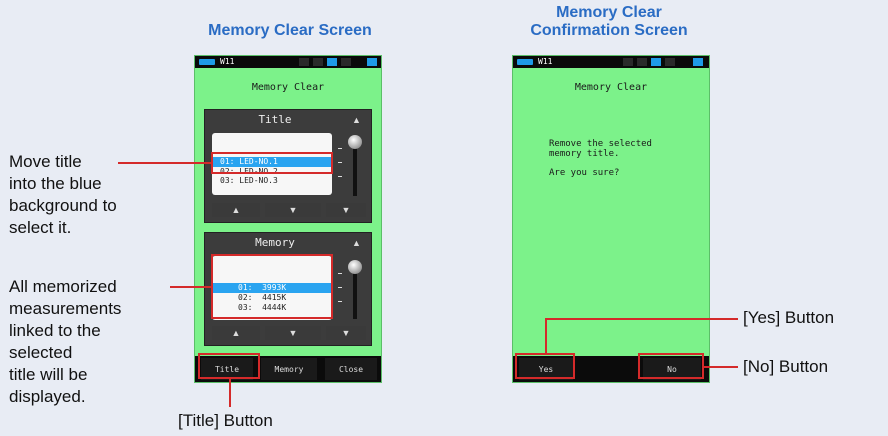  What do you see at coordinates (55, 183) in the screenshot?
I see `note-line: into the blue` at bounding box center [55, 183].